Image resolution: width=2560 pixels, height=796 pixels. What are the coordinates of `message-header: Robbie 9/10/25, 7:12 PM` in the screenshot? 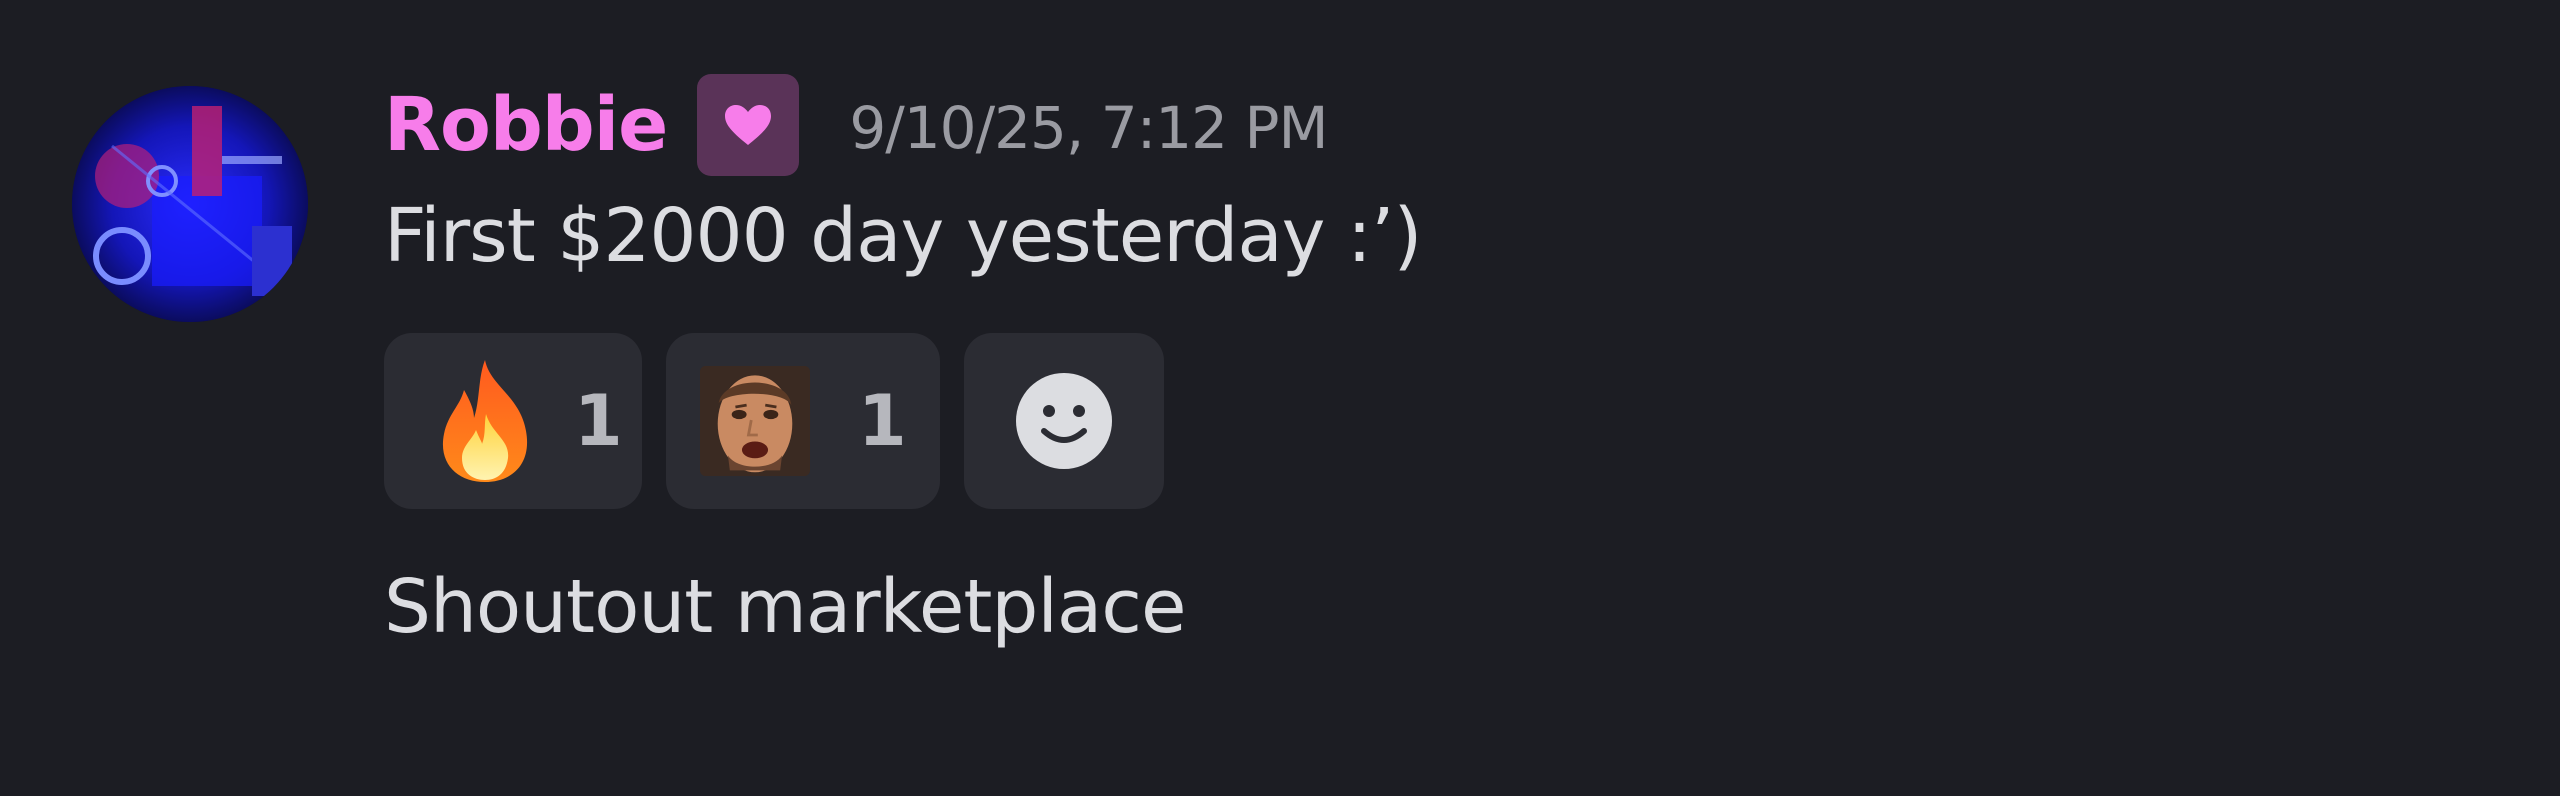 It's located at (902, 125).